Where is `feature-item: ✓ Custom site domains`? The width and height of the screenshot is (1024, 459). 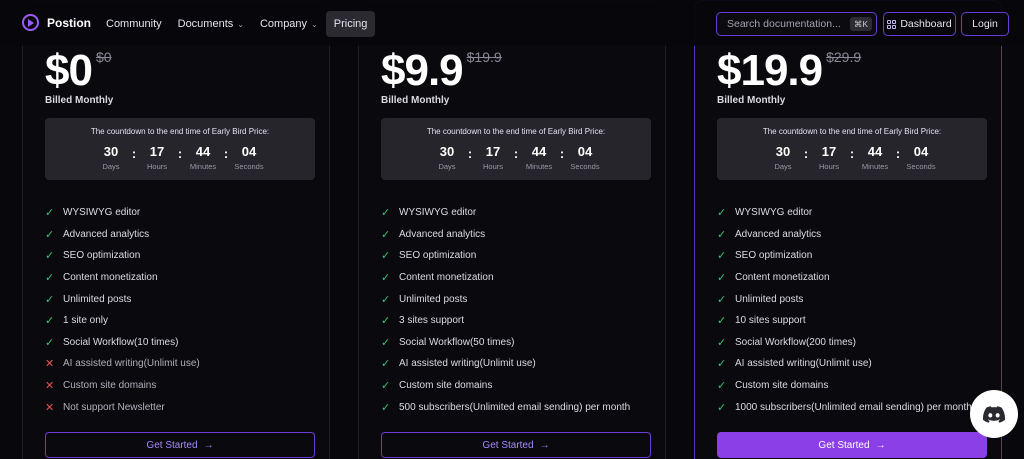
feature-item: ✓ Custom site domains is located at coordinates (505, 386).